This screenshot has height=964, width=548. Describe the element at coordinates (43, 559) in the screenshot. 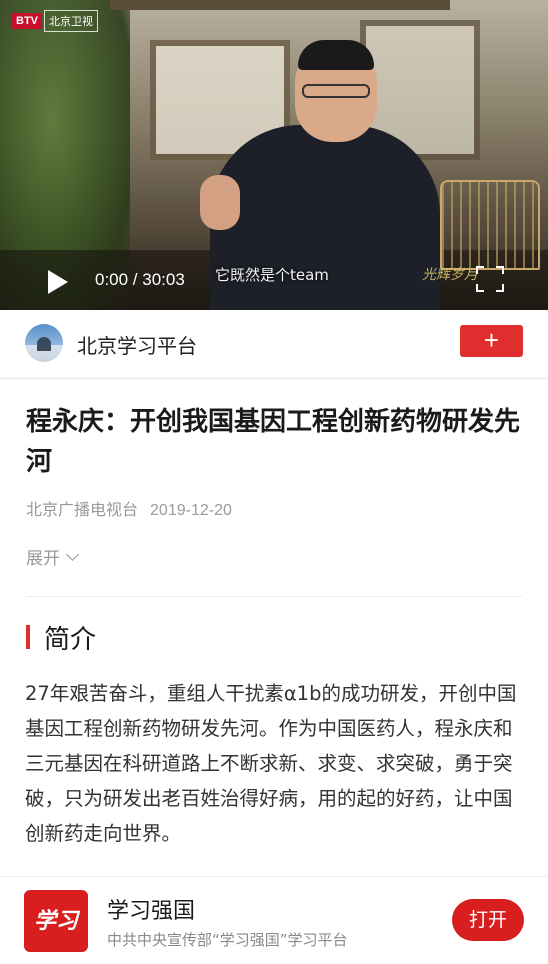

I see `expand-label: 展开` at that location.